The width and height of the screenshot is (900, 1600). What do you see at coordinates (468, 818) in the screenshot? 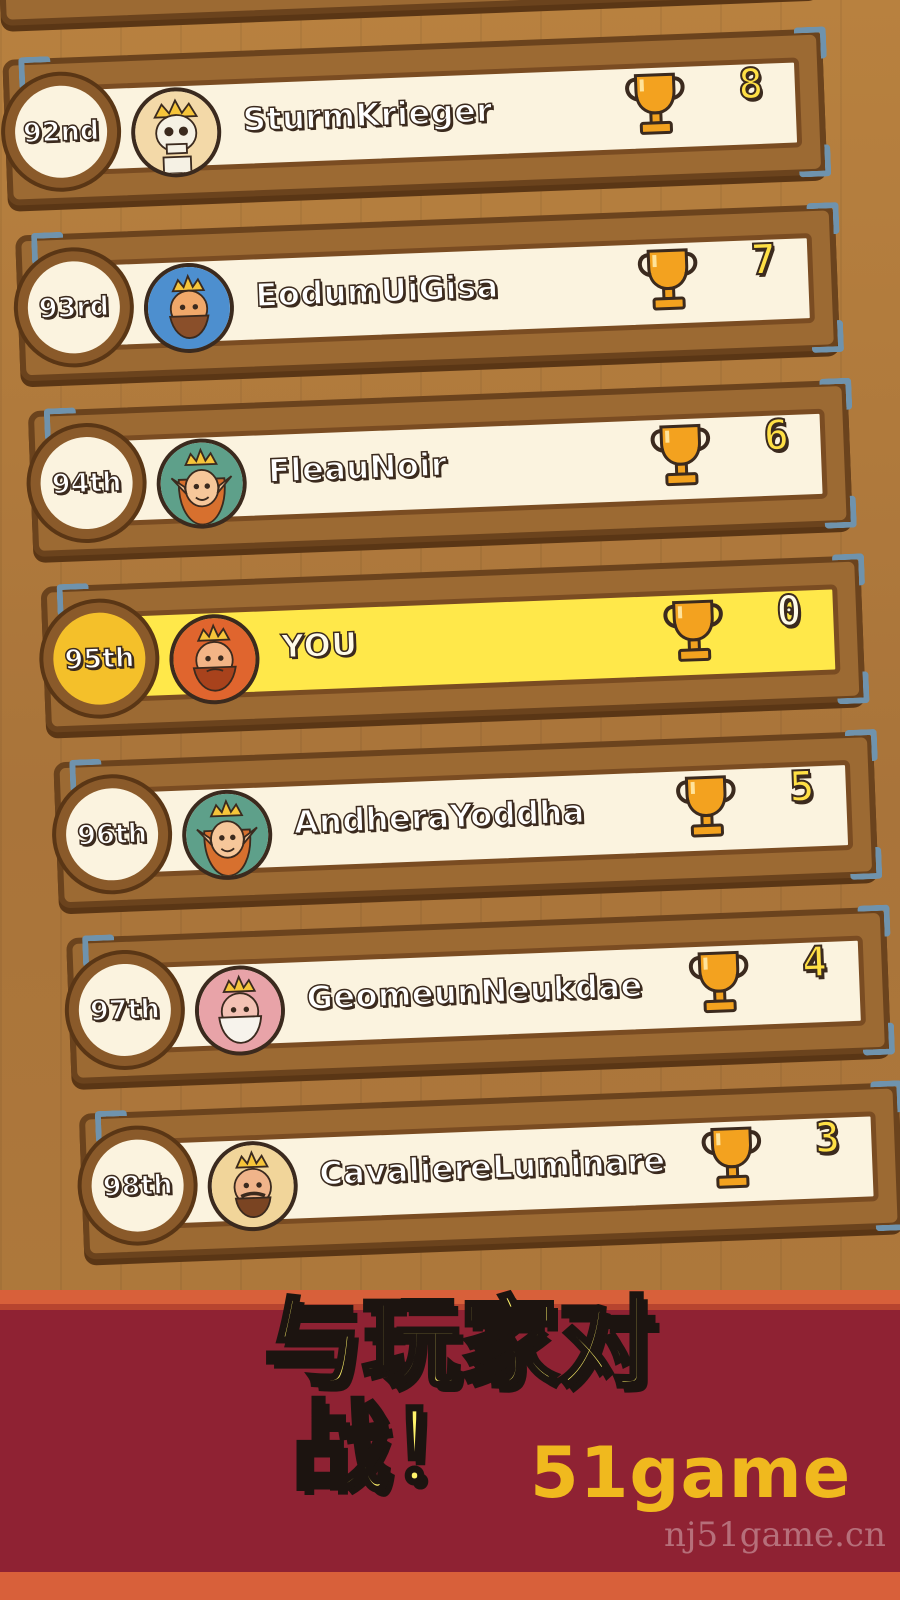
I see `leaderboard-row: 96th AndheraYoddha 5` at bounding box center [468, 818].